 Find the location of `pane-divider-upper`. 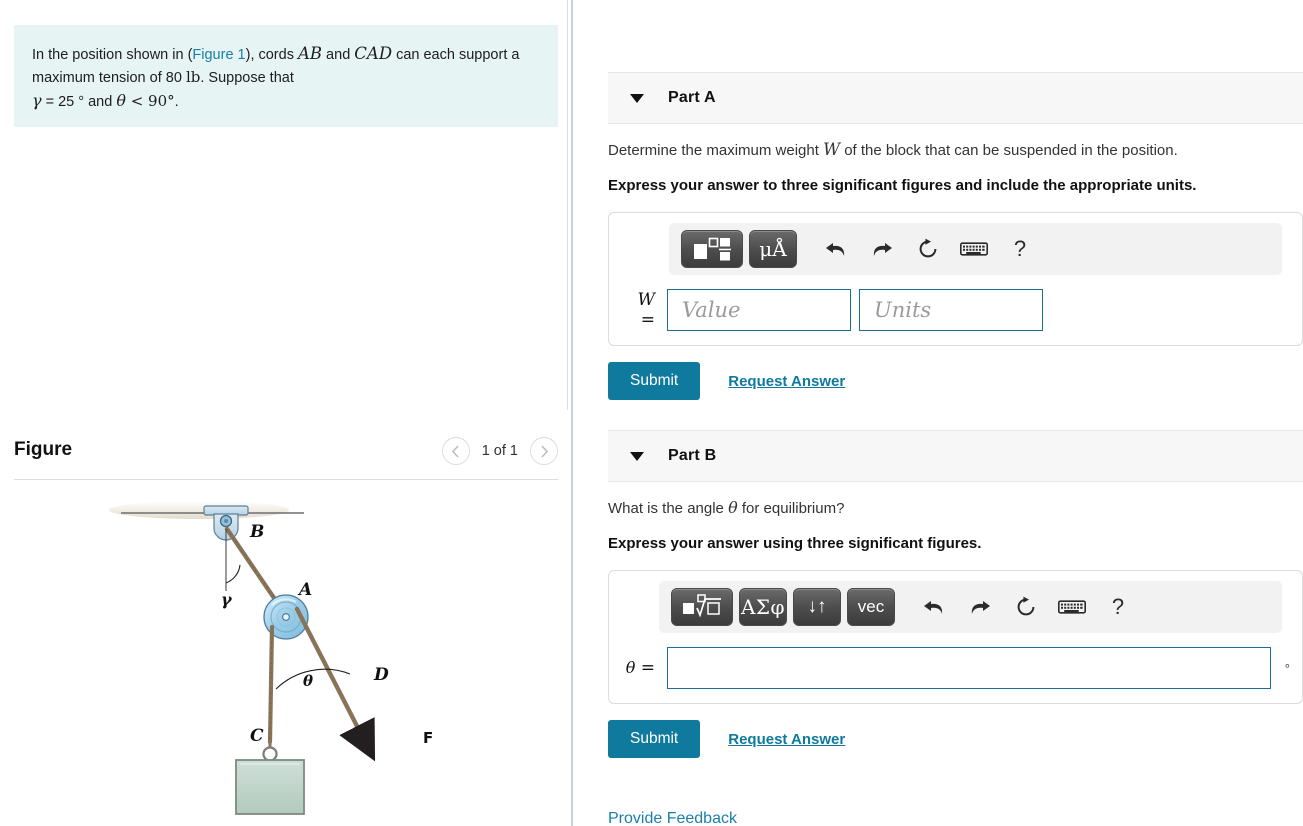

pane-divider-upper is located at coordinates (567, 205).